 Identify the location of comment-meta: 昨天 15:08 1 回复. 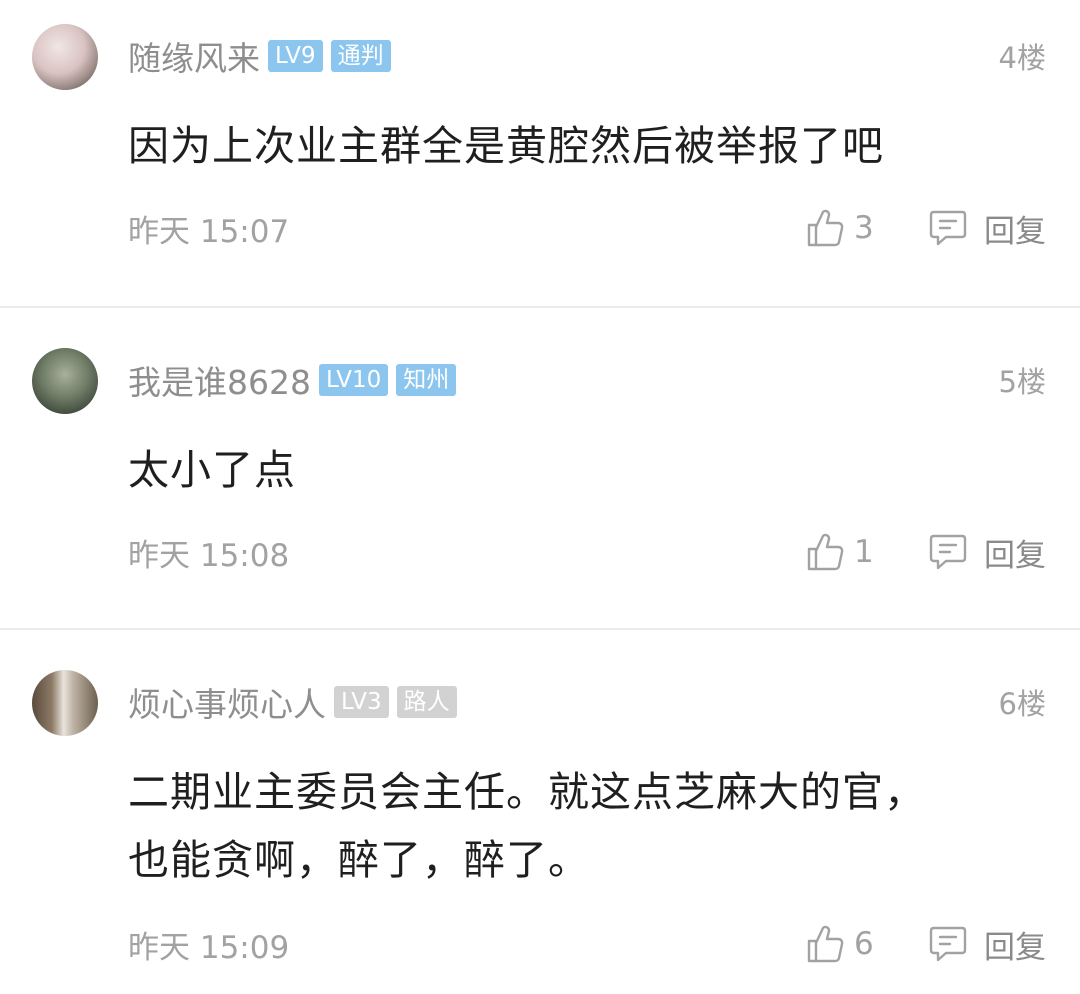
(587, 552).